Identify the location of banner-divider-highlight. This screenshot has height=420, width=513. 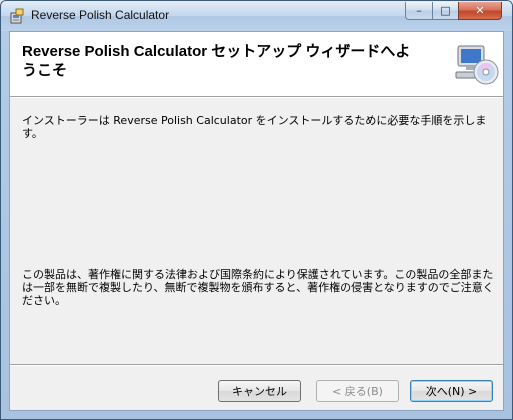
(256, 97).